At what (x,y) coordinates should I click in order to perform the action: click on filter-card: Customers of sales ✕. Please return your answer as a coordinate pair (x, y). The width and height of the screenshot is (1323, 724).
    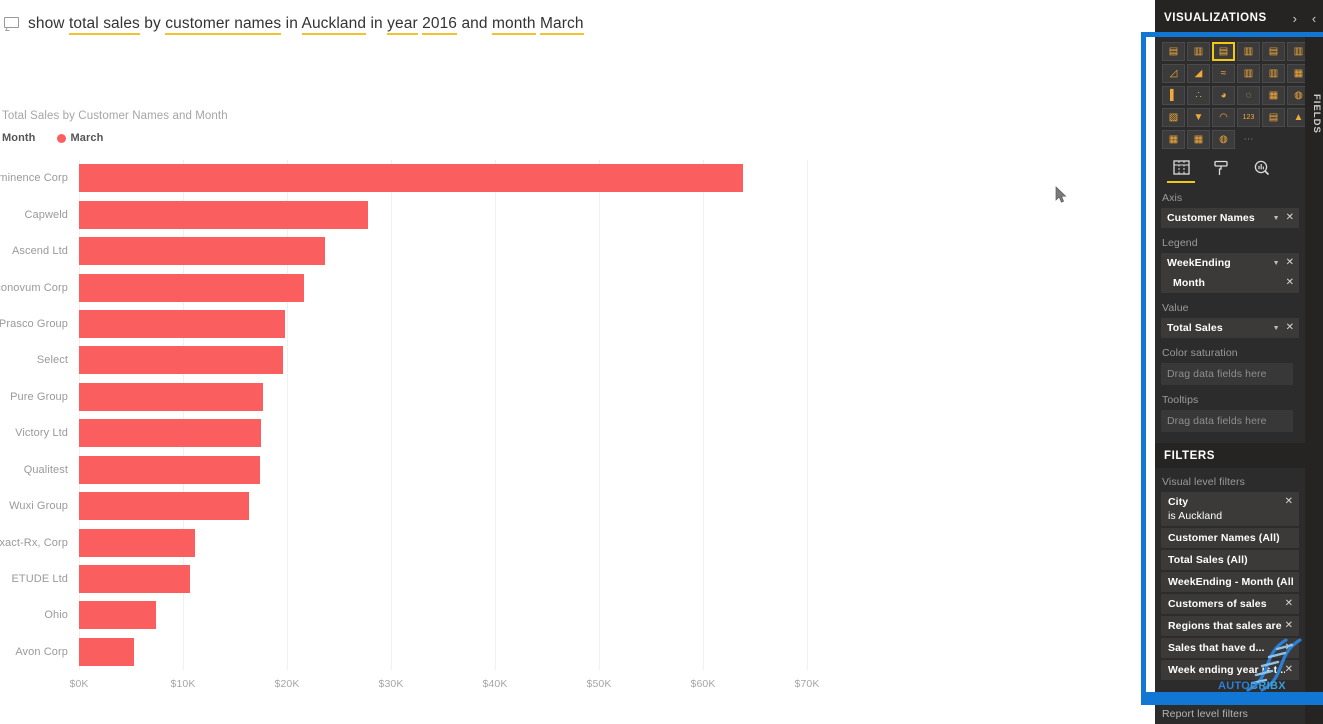
    Looking at the image, I should click on (1230, 604).